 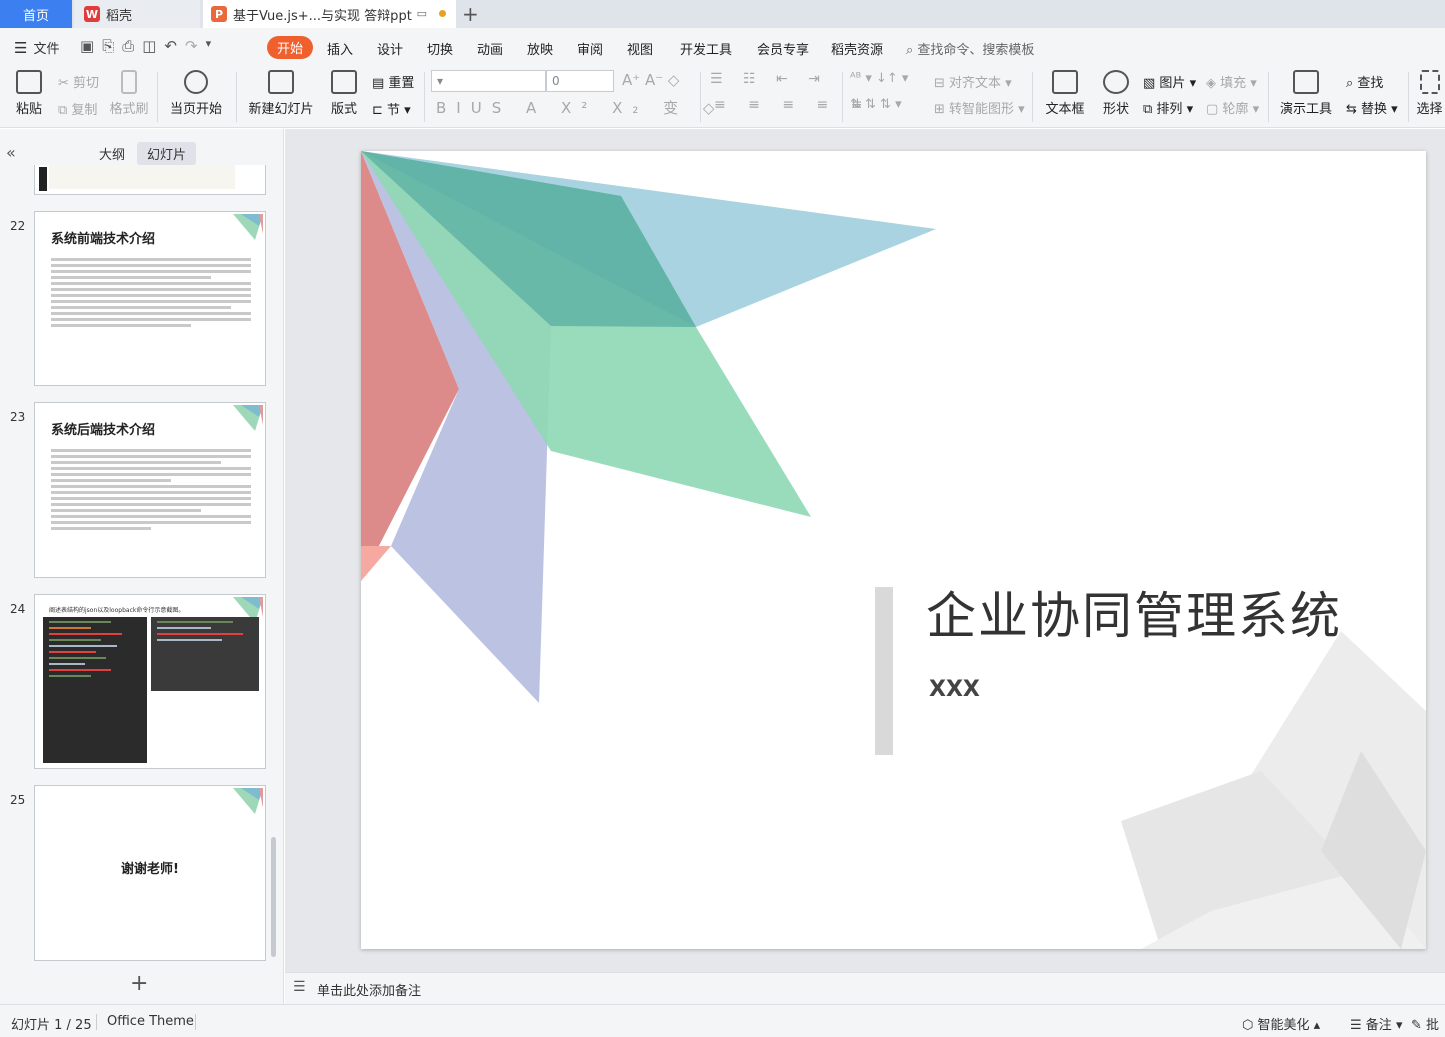 What do you see at coordinates (46, 49) in the screenshot?
I see `file-menu-label: 文件` at bounding box center [46, 49].